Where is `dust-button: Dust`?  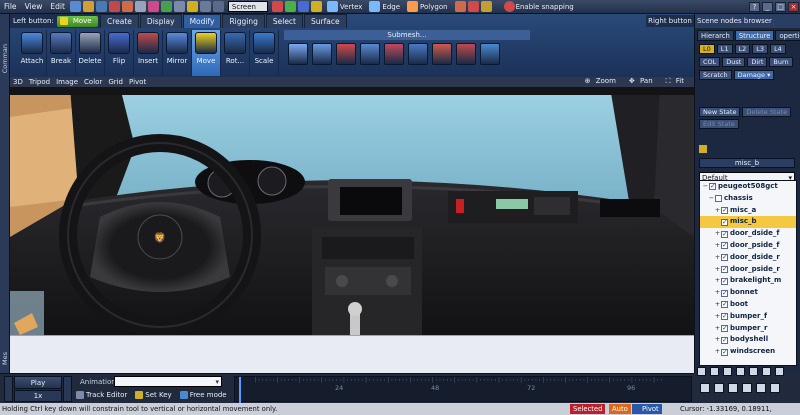
dust-button: Dust is located at coordinates (734, 62).